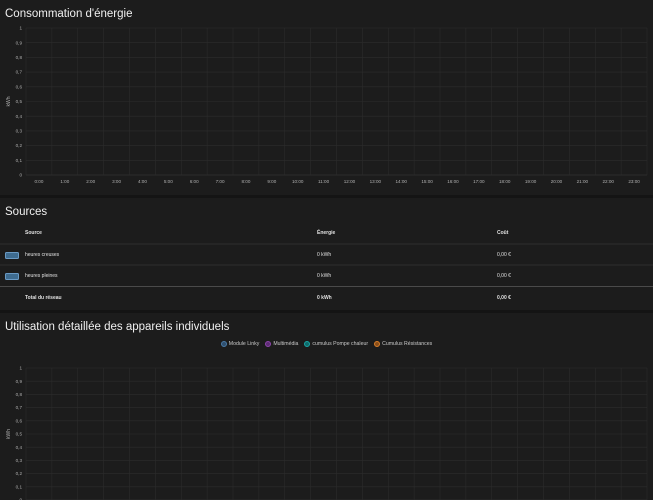 The height and width of the screenshot is (500, 653). What do you see at coordinates (583, 181) in the screenshot?
I see `x-tick-label: 21:00` at bounding box center [583, 181].